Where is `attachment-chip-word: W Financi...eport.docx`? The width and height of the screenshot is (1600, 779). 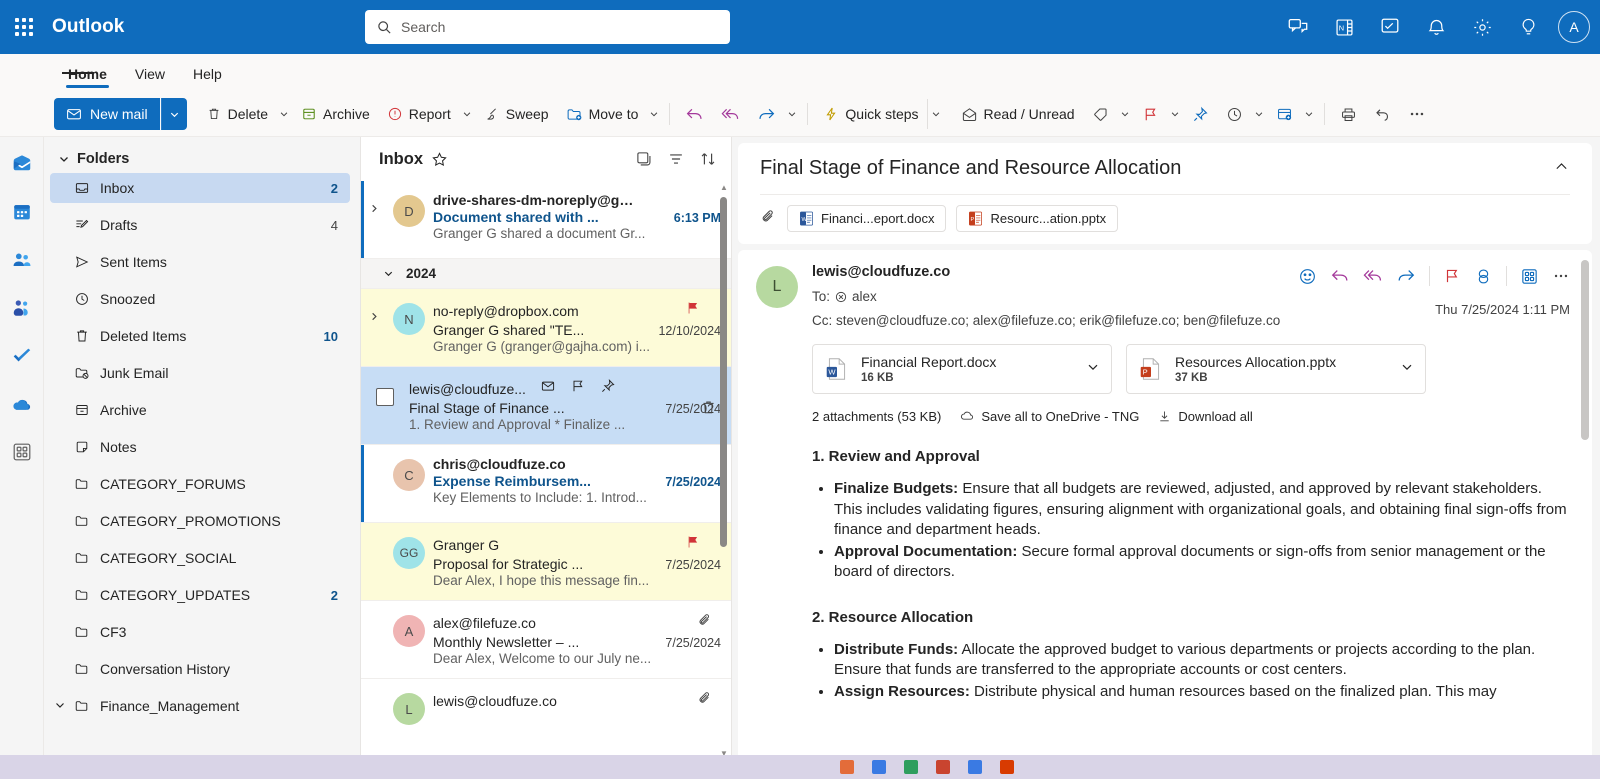 attachment-chip-word: W Financi...eport.docx is located at coordinates (867, 218).